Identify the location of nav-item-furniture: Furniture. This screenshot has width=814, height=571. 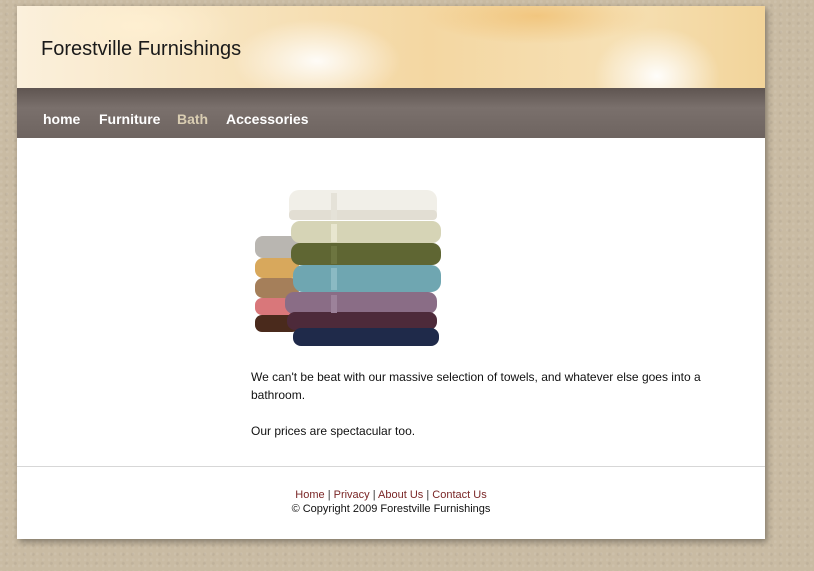
(129, 119).